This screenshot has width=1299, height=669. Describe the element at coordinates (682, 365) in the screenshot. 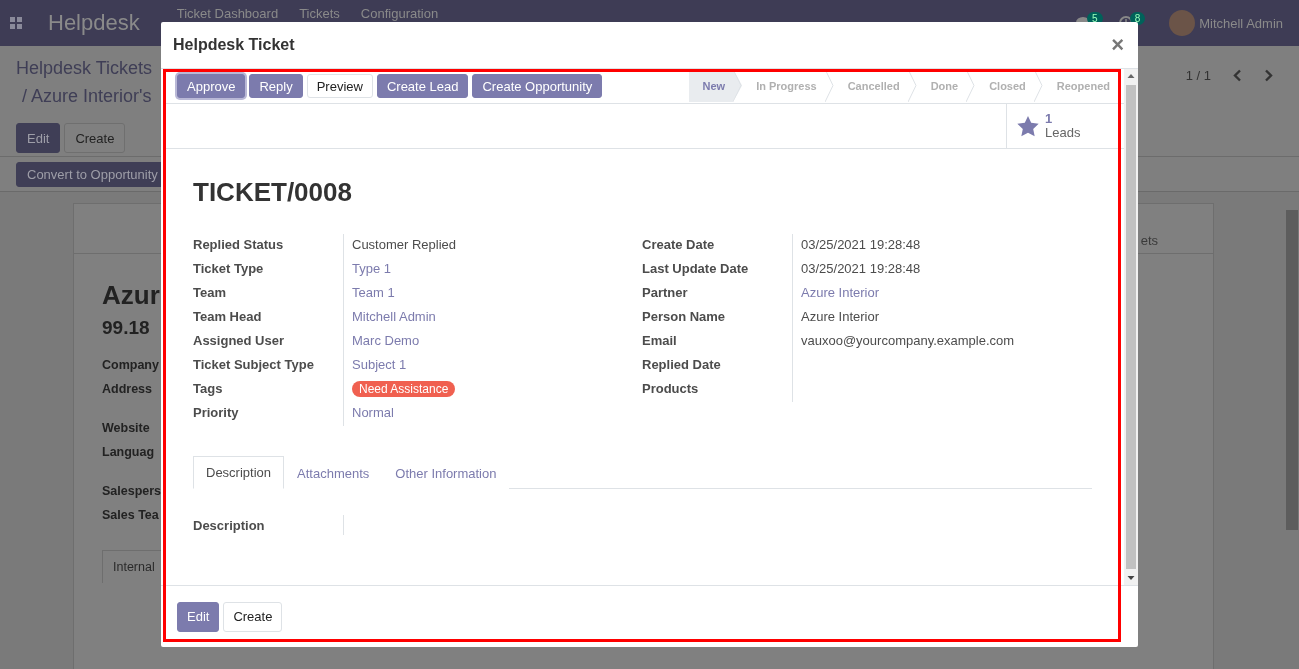

I see `field-label: Replied Date` at that location.